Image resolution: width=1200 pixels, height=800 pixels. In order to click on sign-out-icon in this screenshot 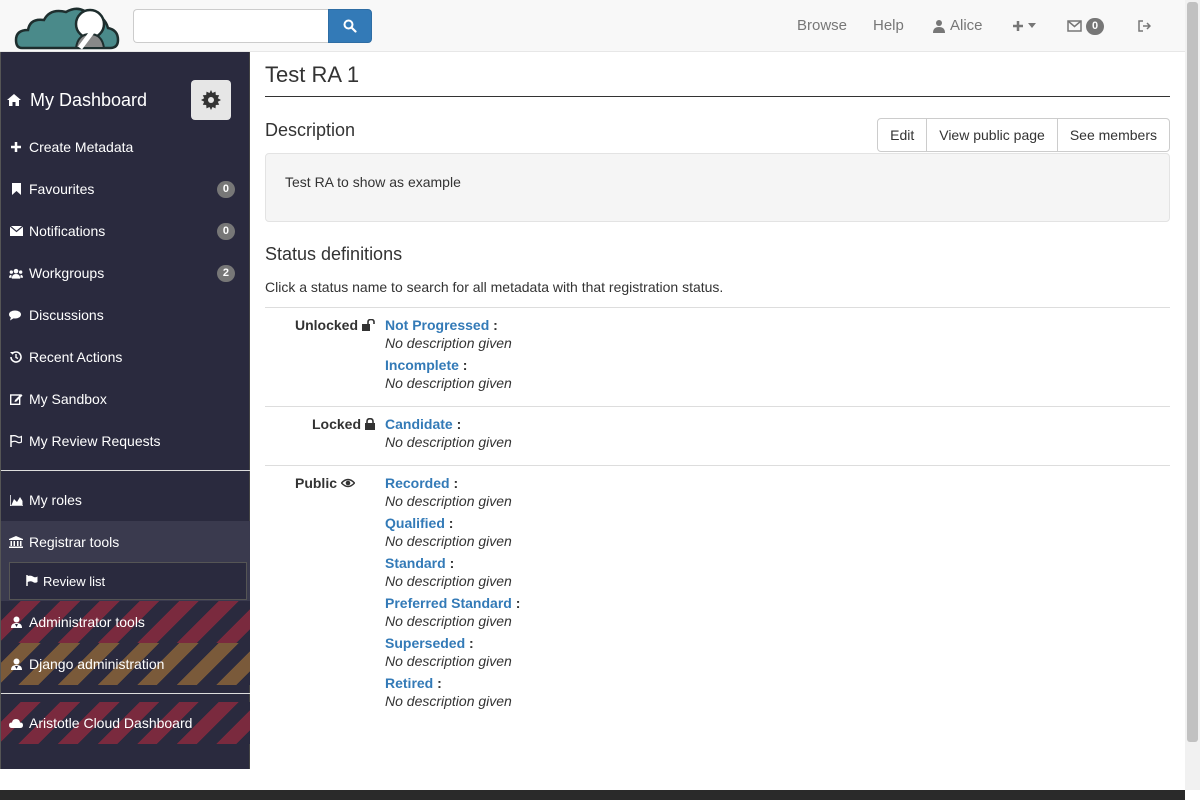, I will do `click(1144, 26)`.